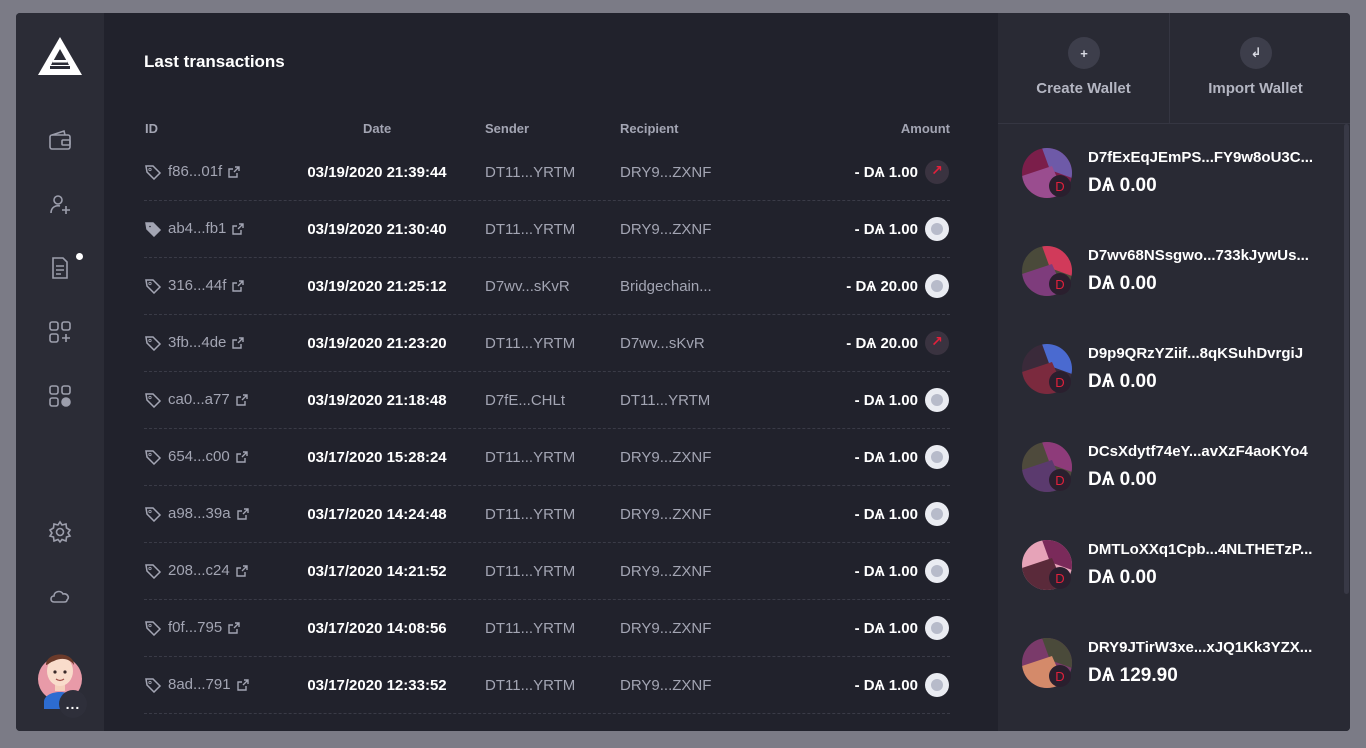 The image size is (1366, 748). What do you see at coordinates (525, 400) in the screenshot?
I see `transaction-sender: D7fE...CHLt` at bounding box center [525, 400].